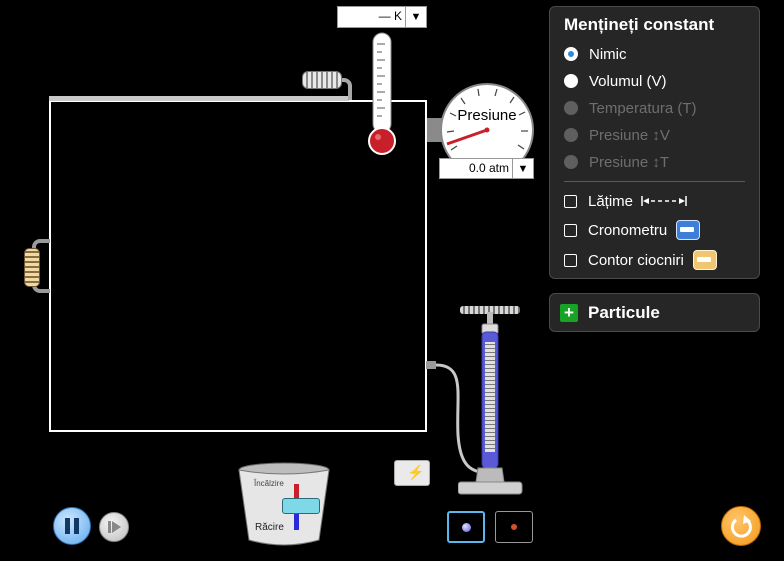 The image size is (784, 561). What do you see at coordinates (322, 80) in the screenshot?
I see `lid-handle` at bounding box center [322, 80].